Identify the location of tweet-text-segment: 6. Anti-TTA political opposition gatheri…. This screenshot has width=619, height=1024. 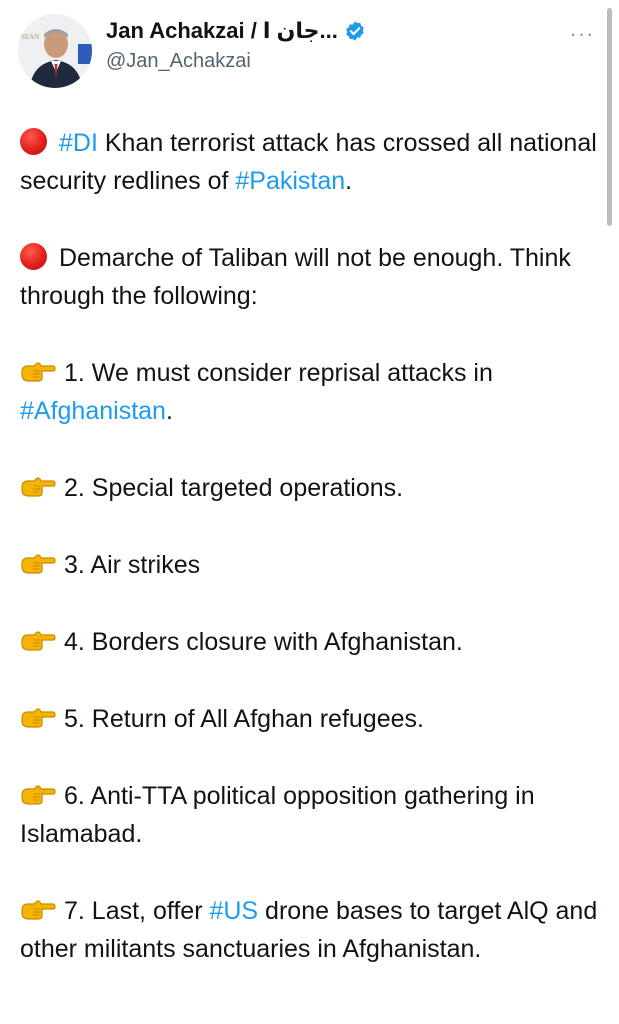
(277, 815).